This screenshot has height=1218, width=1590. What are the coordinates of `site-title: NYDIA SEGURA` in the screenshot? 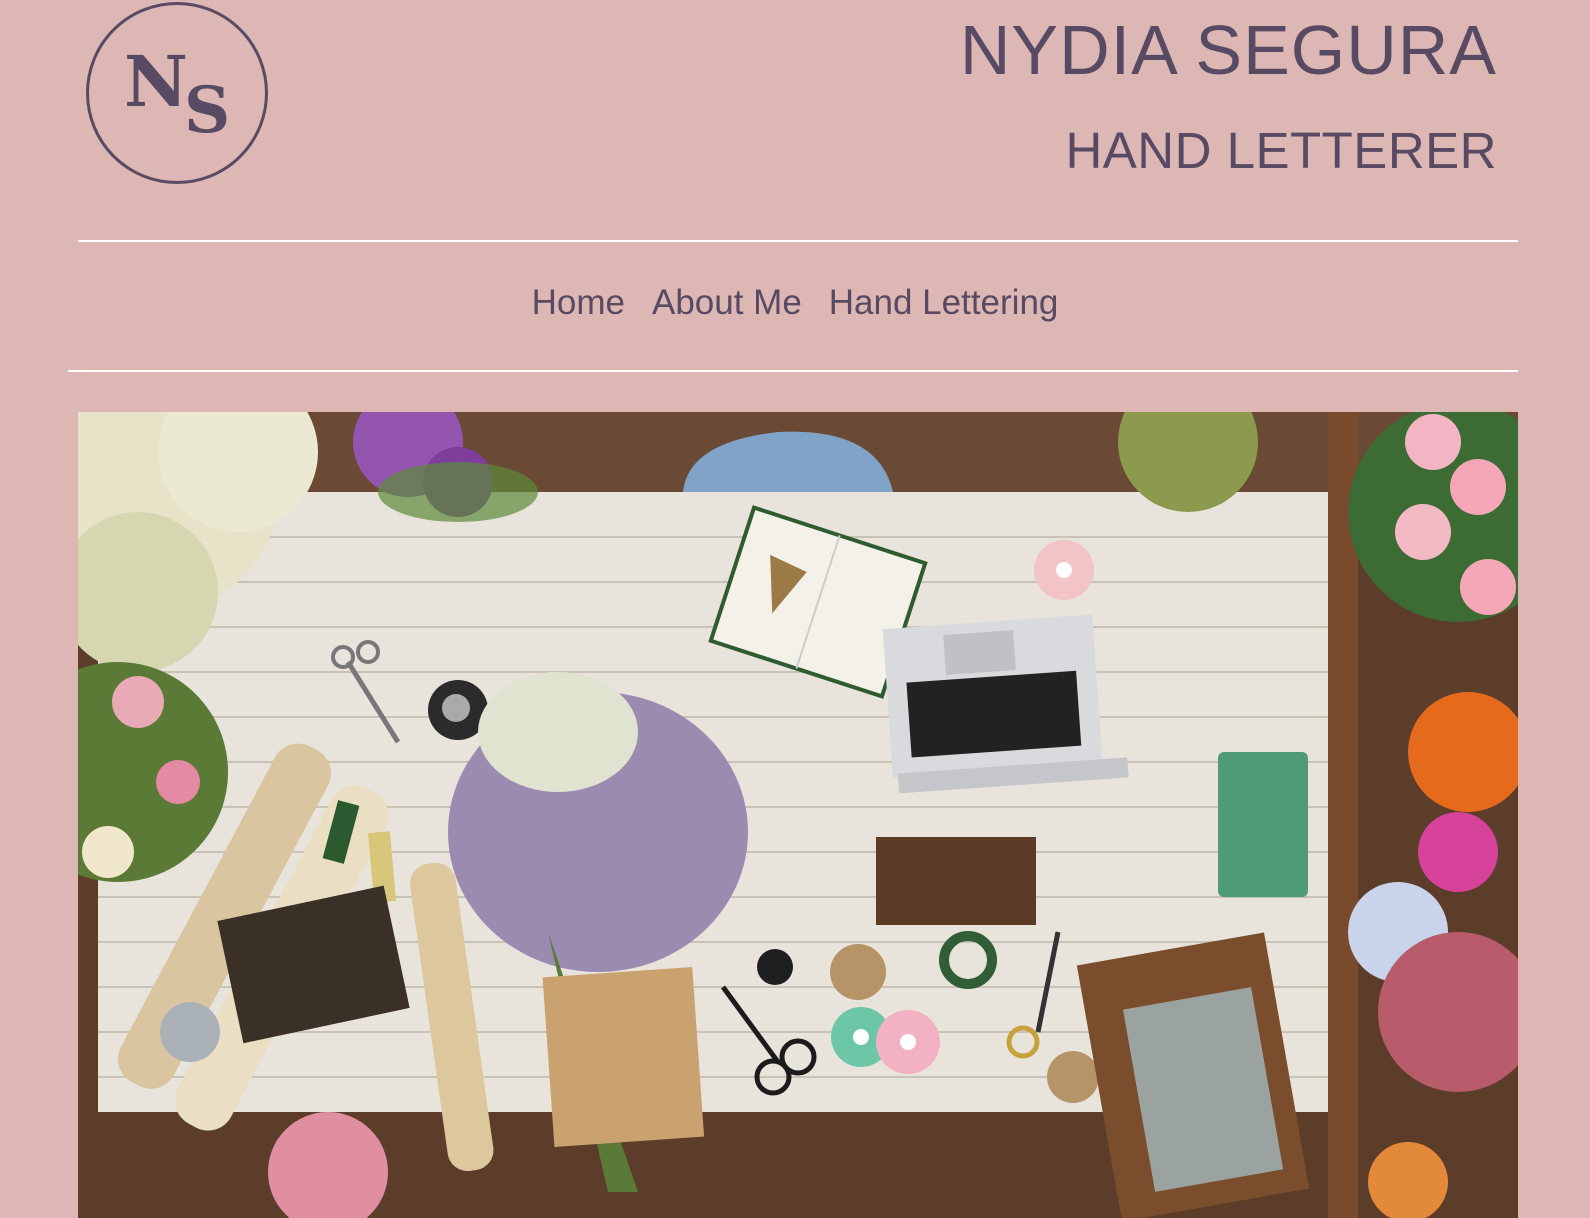 It's located at (1228, 50).